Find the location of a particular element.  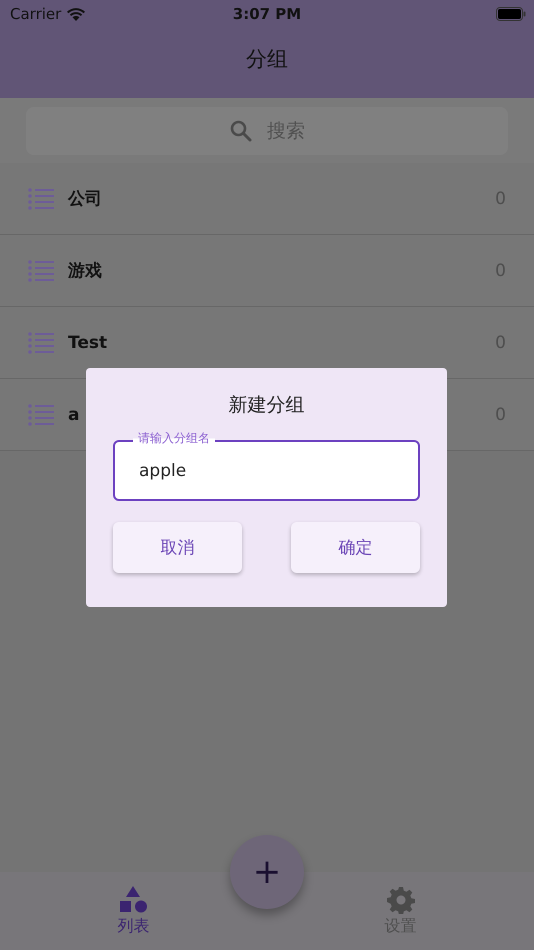

nav-tab: 列表 is located at coordinates (134, 911).